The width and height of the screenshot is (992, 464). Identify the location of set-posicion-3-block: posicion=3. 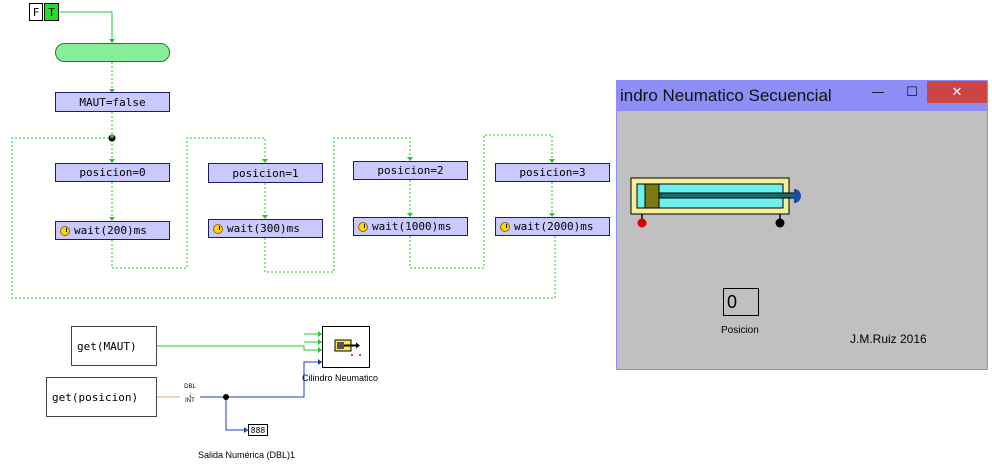
(552, 172).